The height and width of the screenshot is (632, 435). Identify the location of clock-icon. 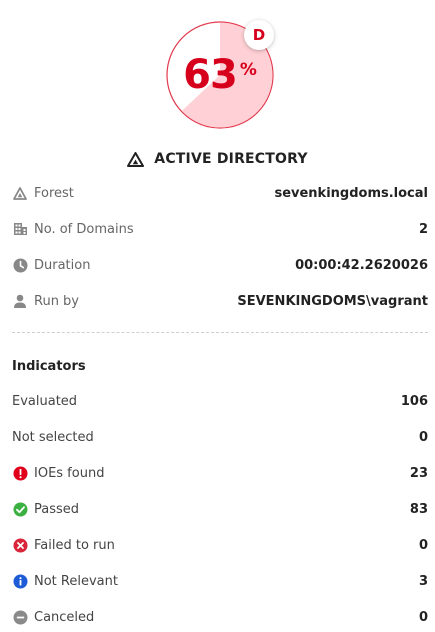
(20, 265).